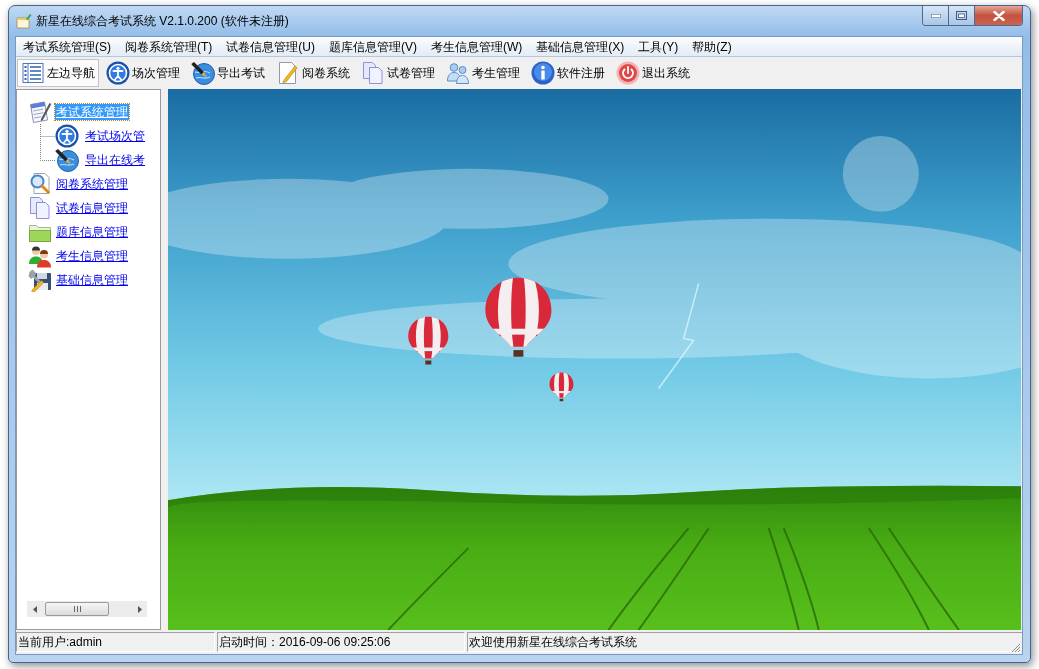  I want to click on menu-item: 试卷信息管理(U), so click(270, 46).